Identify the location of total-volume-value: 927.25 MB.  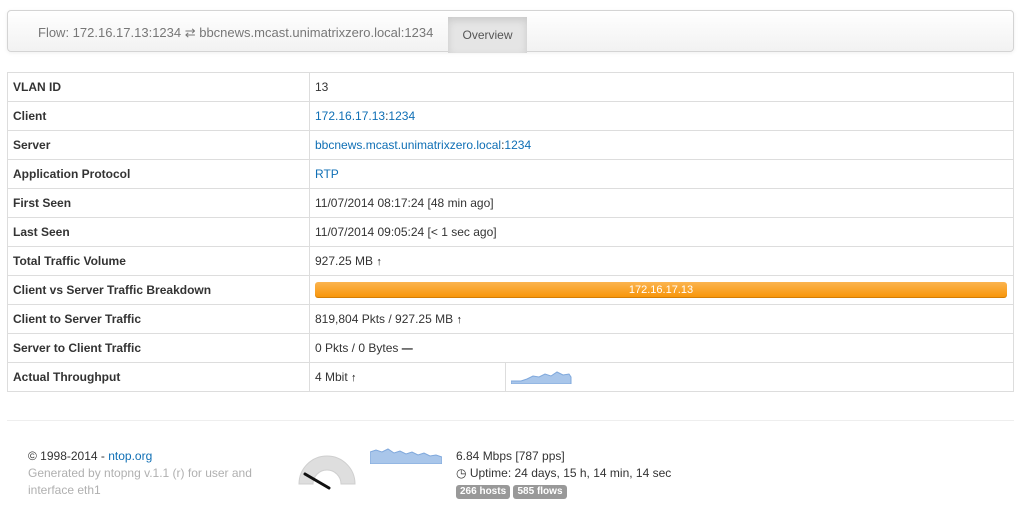
(344, 261).